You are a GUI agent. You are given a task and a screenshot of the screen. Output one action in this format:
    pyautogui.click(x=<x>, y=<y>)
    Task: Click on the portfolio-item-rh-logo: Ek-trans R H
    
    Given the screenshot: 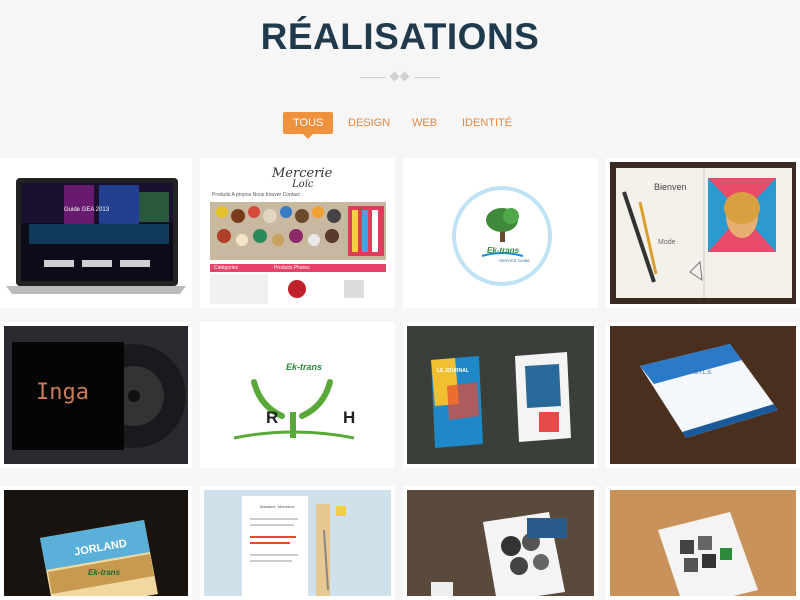 What is the action you would take?
    pyautogui.click(x=297, y=395)
    